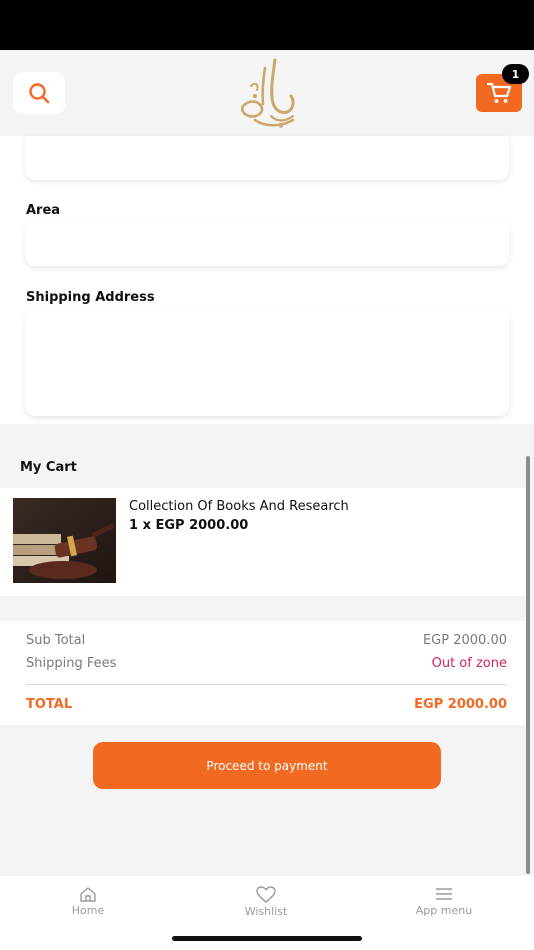 The image size is (534, 950). I want to click on cart-header: My Cart, so click(263, 468).